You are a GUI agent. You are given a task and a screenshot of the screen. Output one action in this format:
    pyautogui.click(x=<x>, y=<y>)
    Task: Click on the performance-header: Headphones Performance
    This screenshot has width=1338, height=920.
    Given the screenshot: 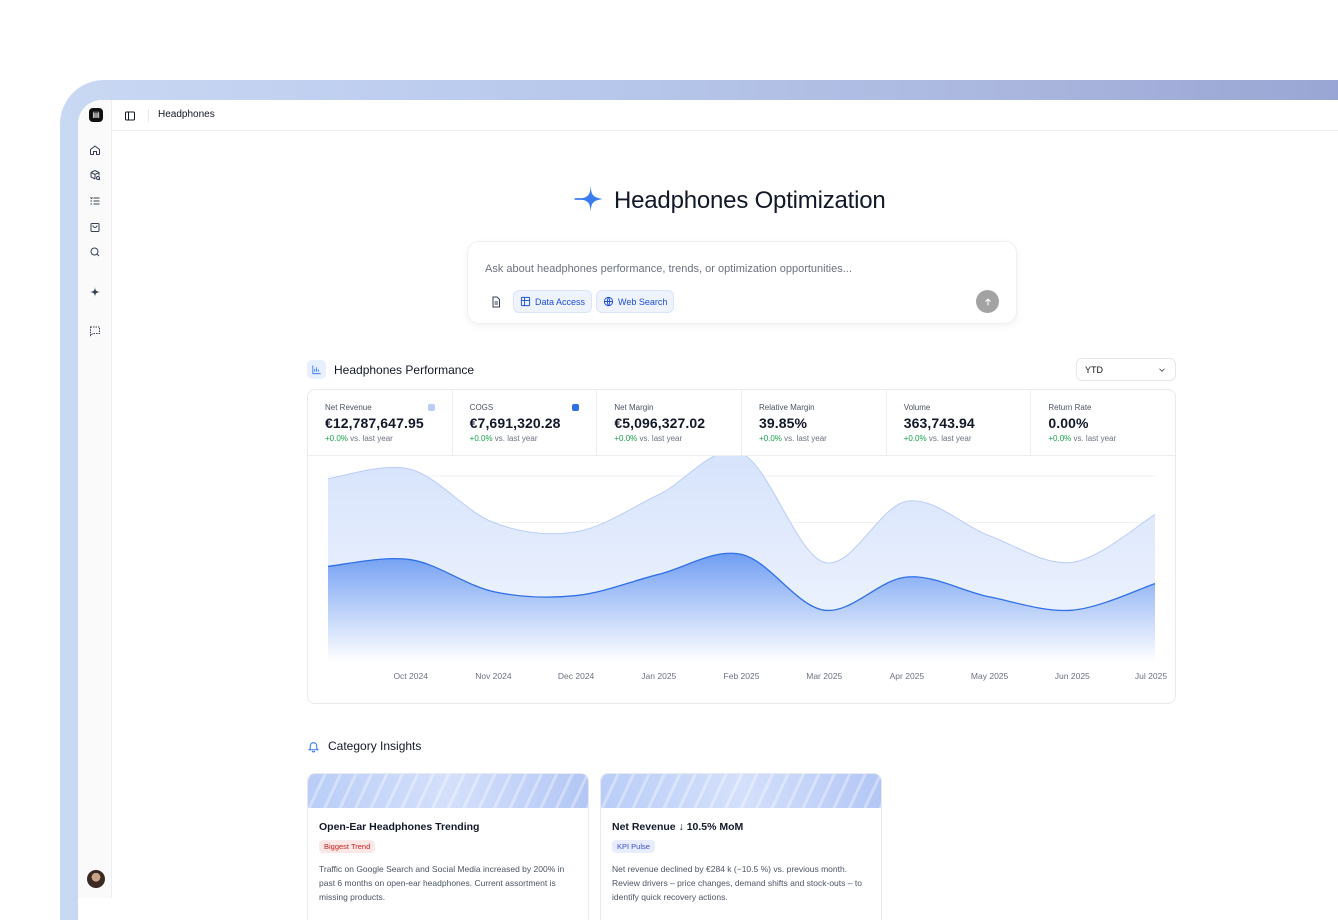 What is the action you would take?
    pyautogui.click(x=390, y=369)
    